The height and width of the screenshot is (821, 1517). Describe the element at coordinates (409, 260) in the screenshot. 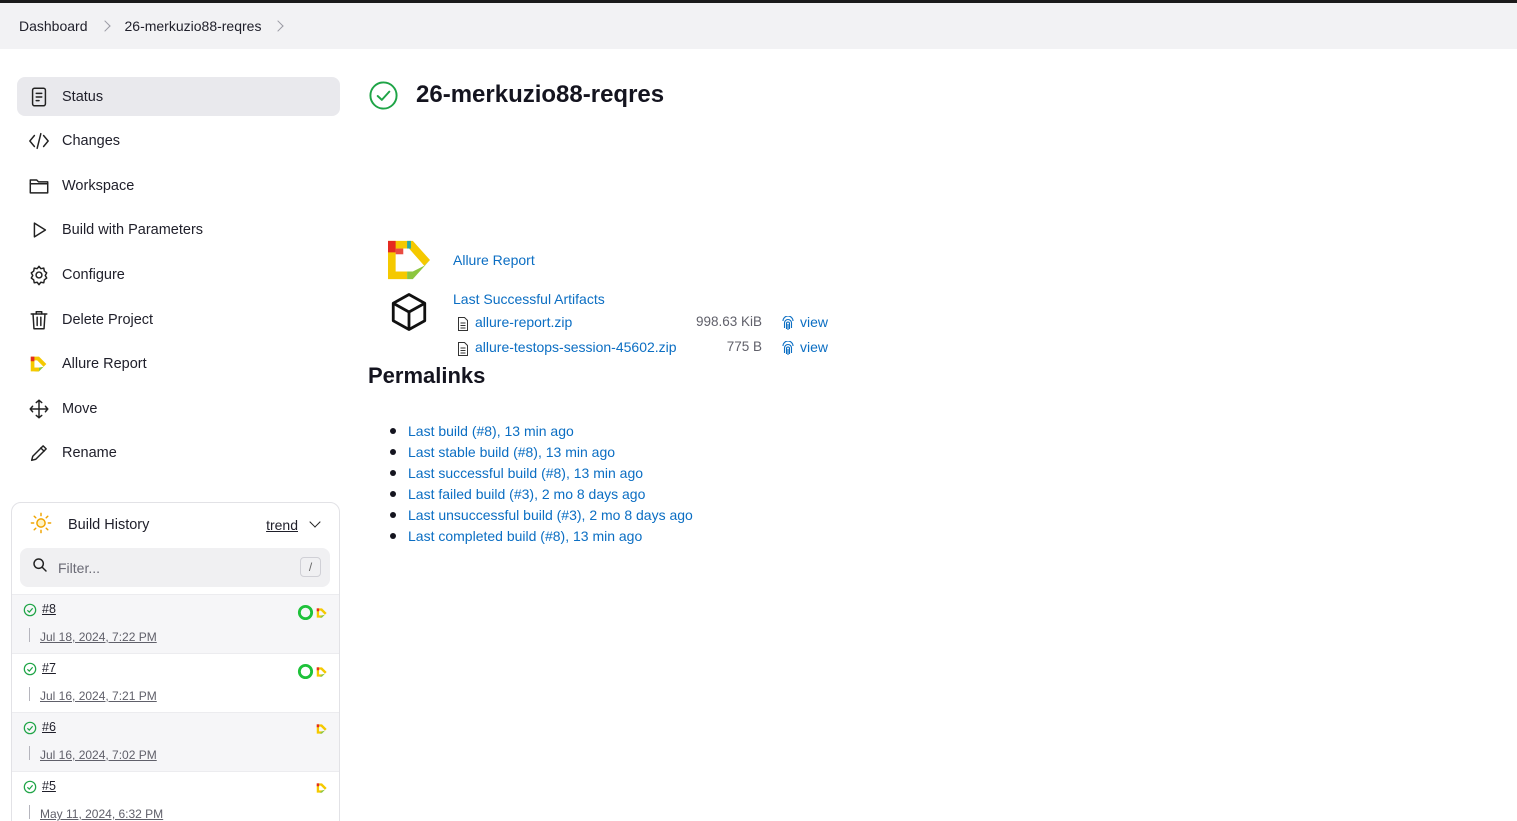

I see `allure-report-logo-icon` at that location.